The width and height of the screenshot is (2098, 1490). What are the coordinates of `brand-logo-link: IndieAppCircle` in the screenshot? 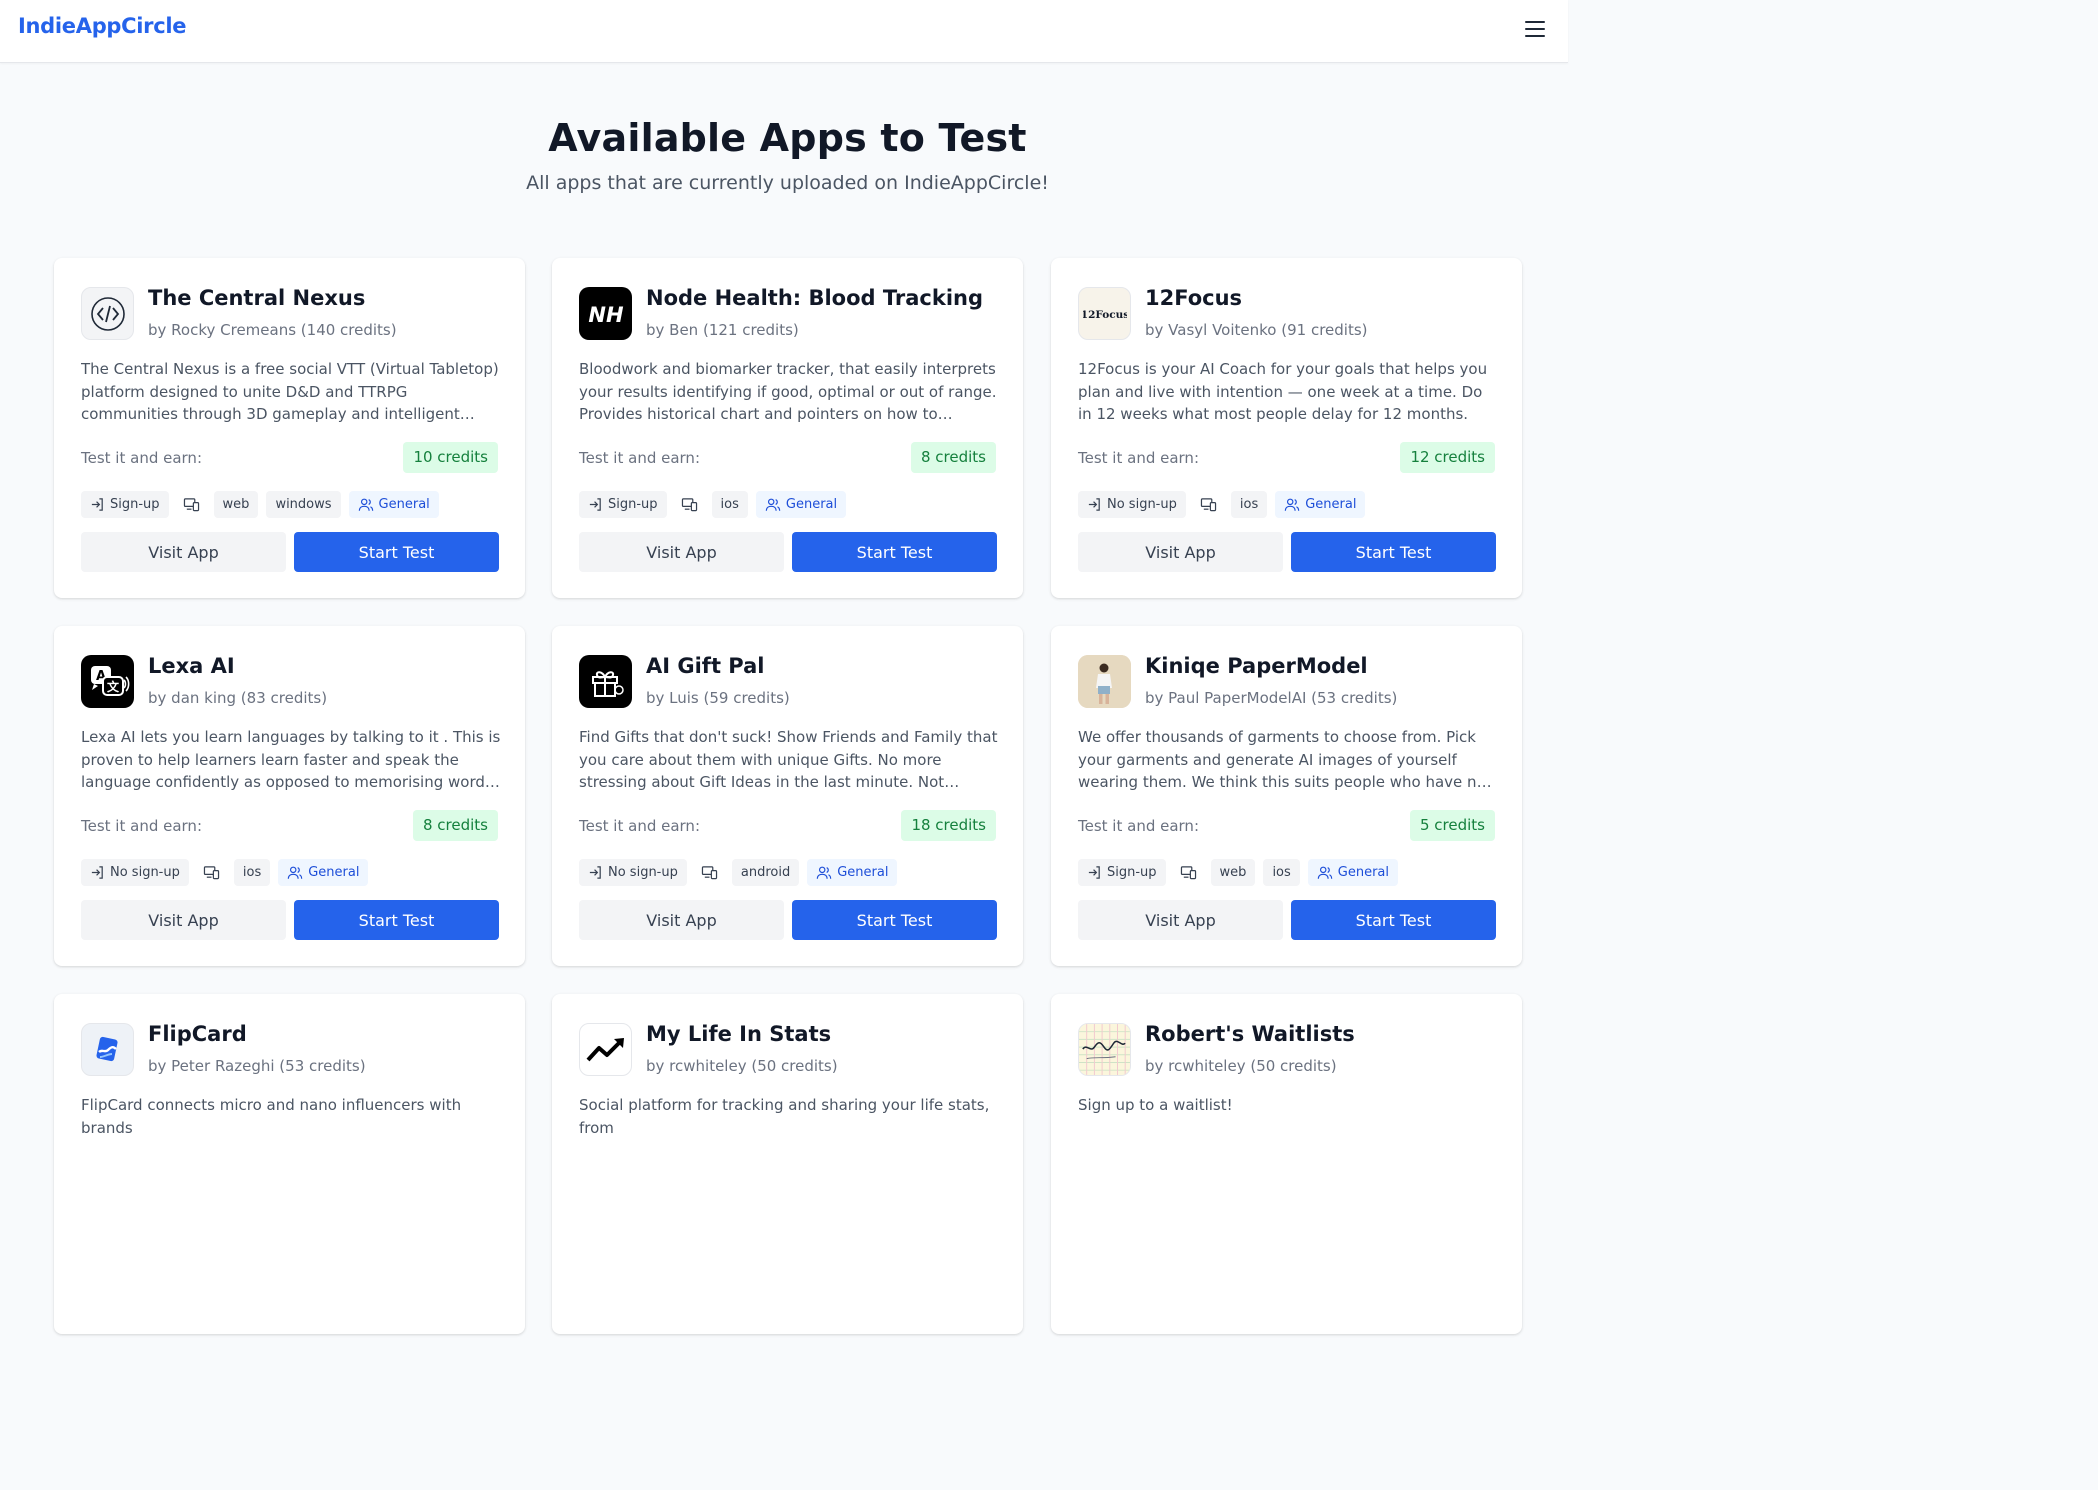 It's located at (102, 26).